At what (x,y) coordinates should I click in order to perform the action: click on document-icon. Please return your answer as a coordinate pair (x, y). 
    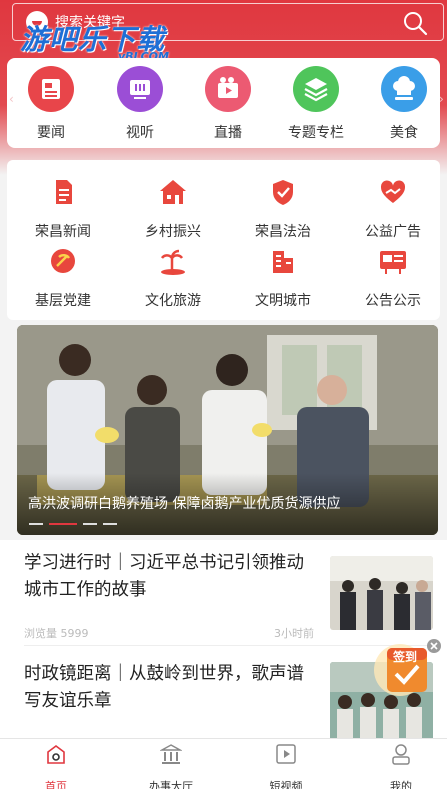
    Looking at the image, I should click on (64, 192).